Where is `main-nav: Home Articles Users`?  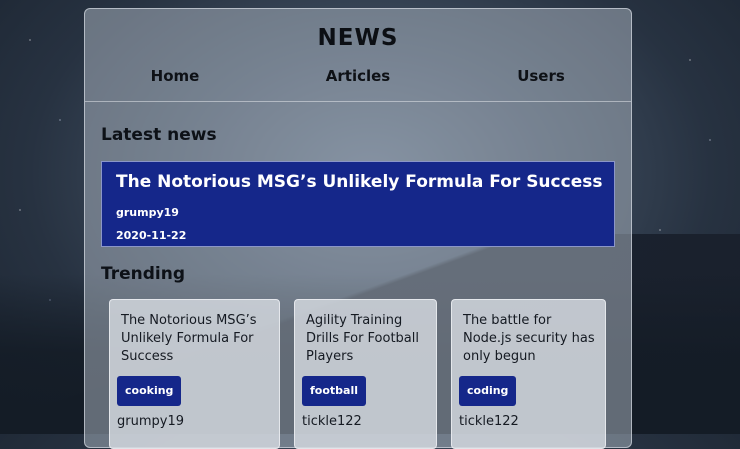 main-nav: Home Articles Users is located at coordinates (358, 84).